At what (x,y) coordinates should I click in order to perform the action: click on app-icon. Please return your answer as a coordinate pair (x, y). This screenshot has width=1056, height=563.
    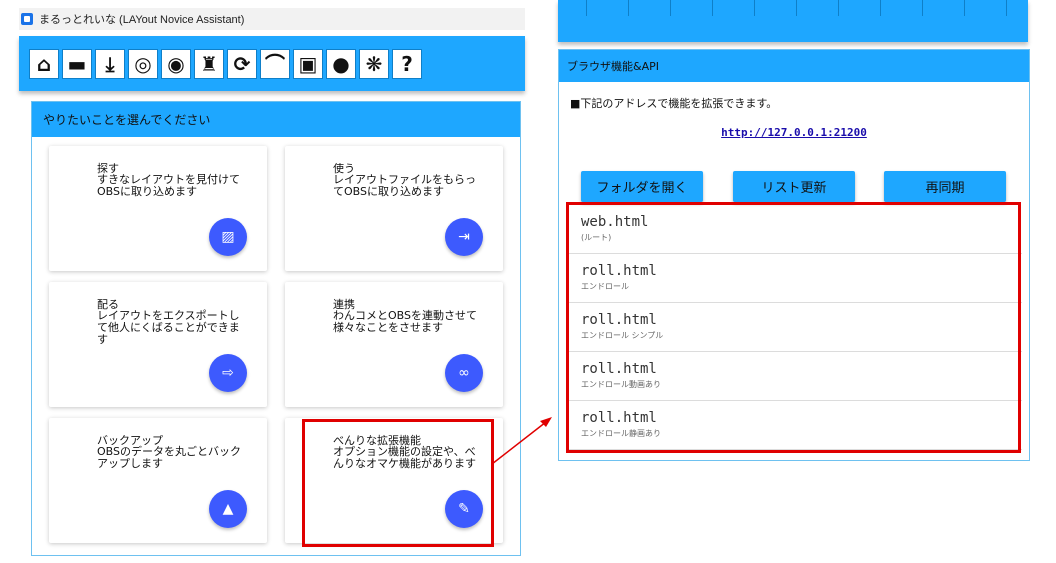
    Looking at the image, I should click on (27, 19).